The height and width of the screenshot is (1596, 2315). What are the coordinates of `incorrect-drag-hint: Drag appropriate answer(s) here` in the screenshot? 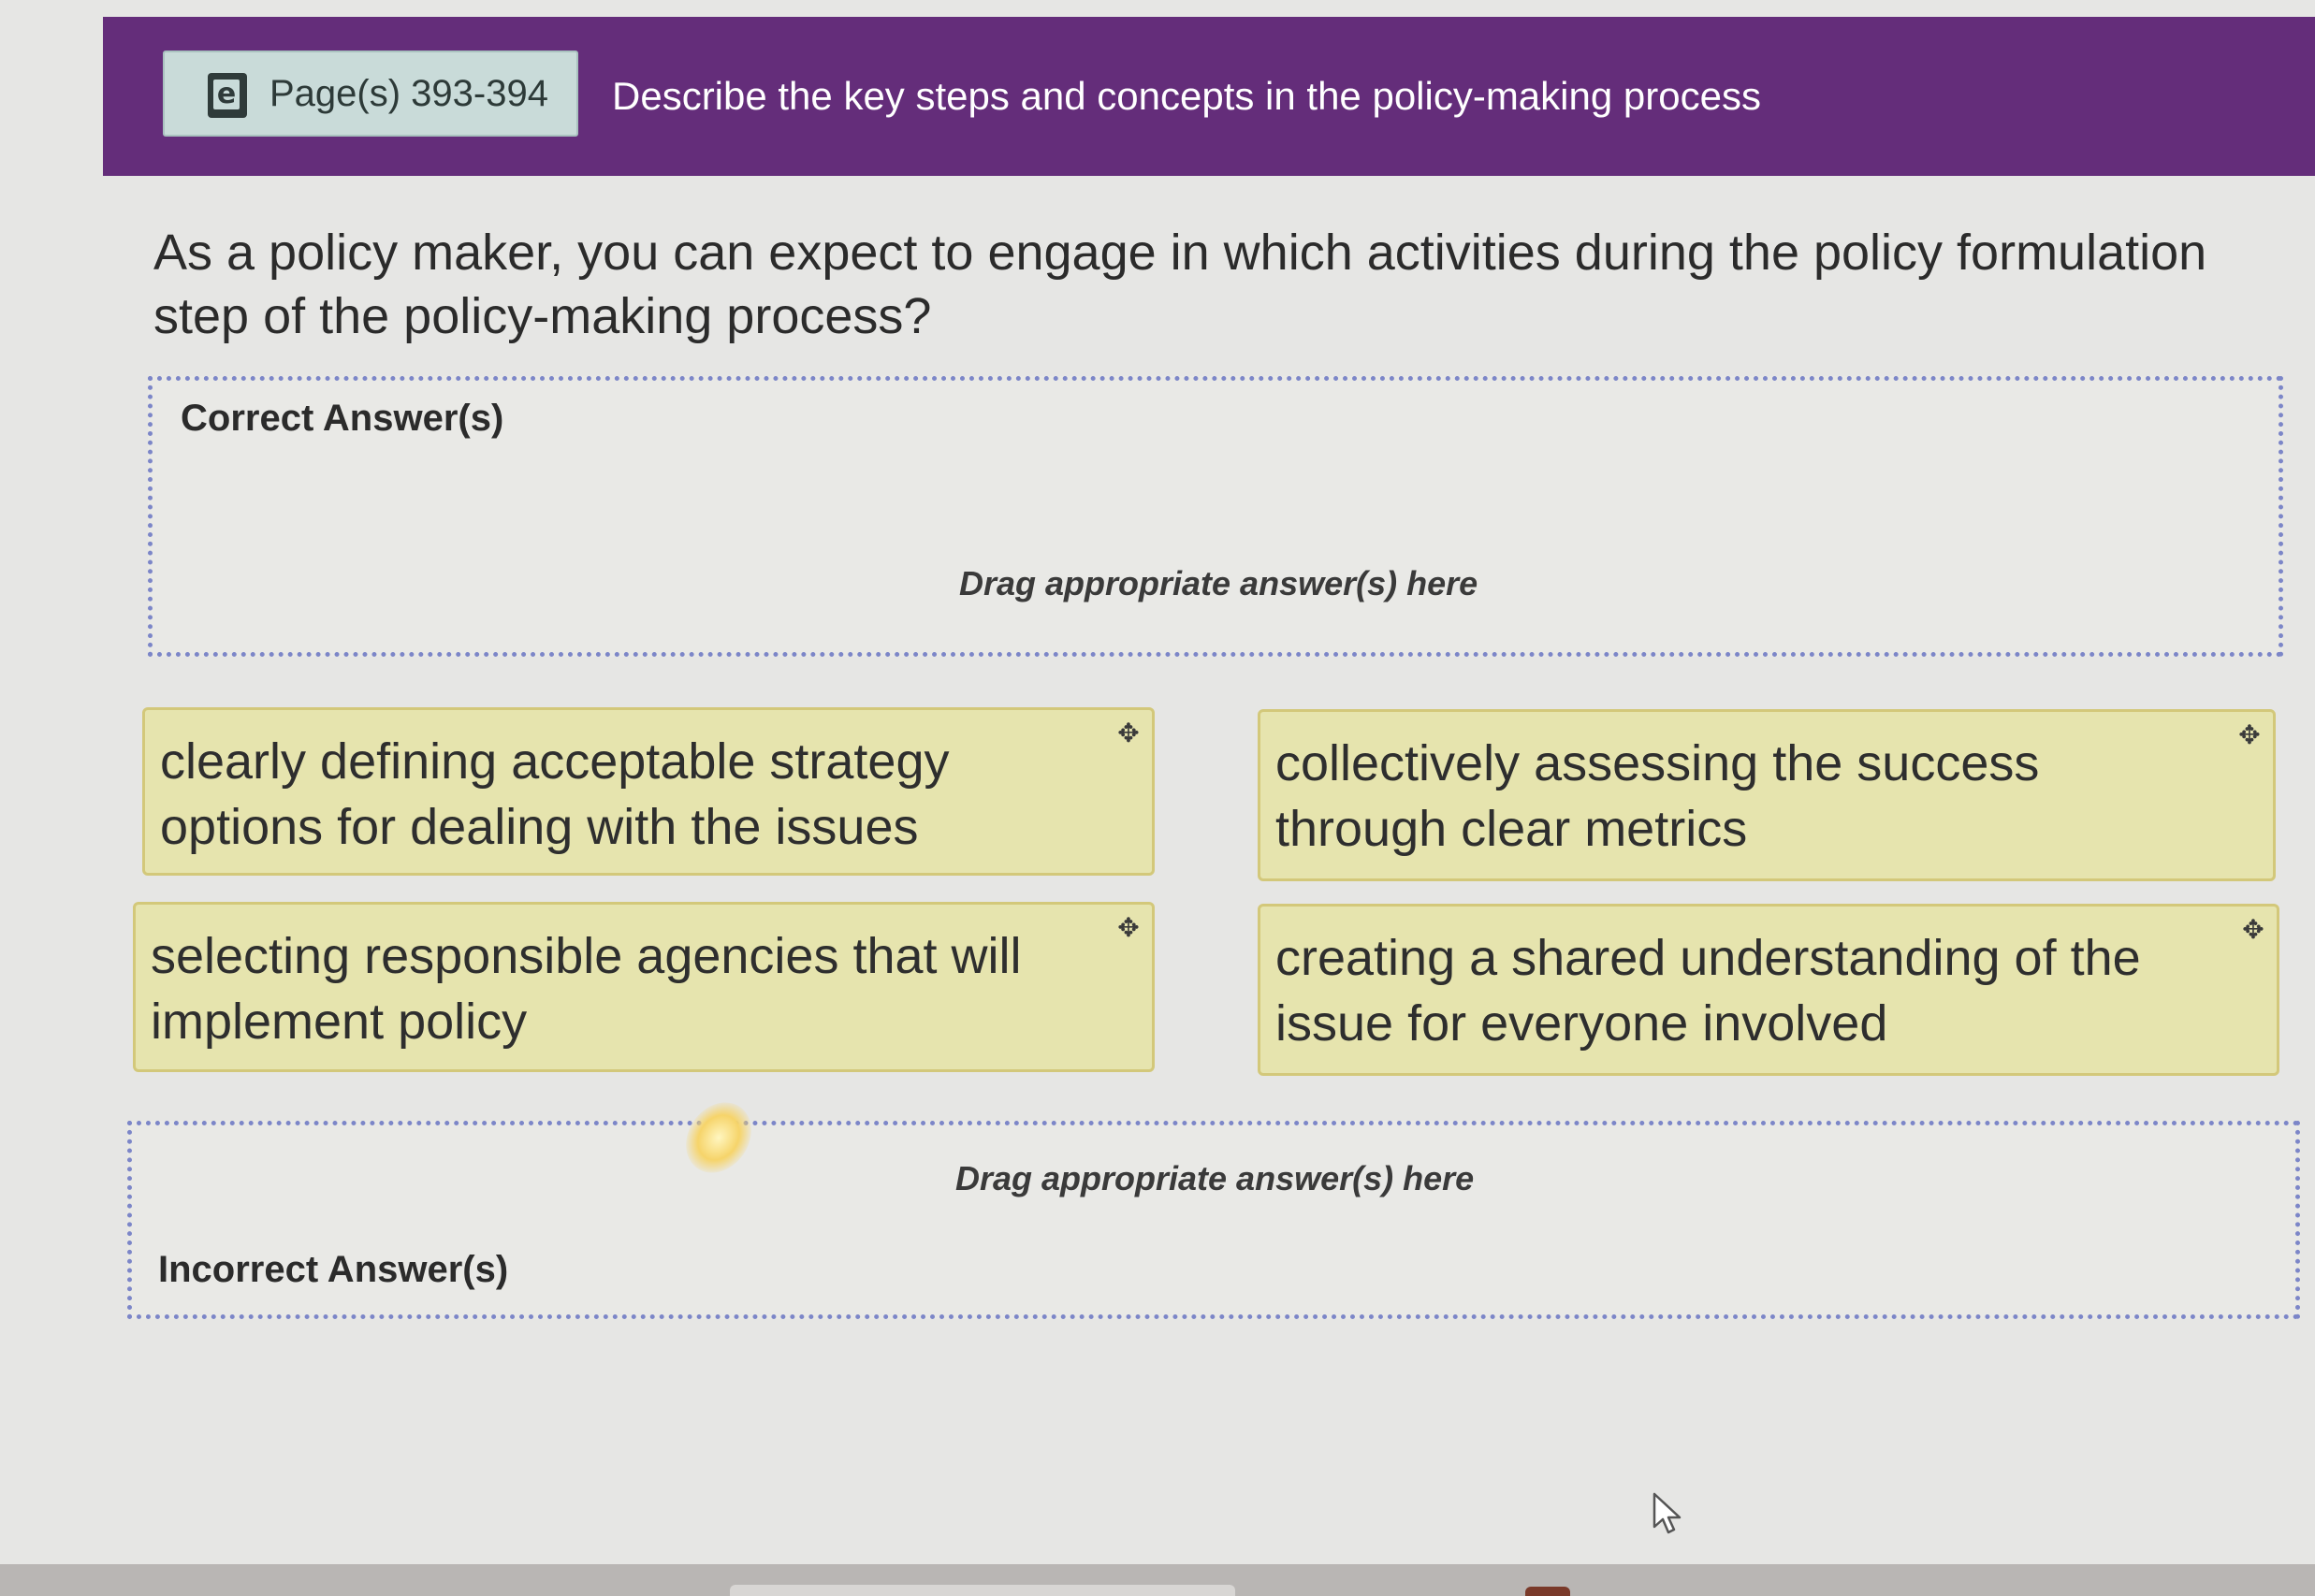 It's located at (1215, 1178).